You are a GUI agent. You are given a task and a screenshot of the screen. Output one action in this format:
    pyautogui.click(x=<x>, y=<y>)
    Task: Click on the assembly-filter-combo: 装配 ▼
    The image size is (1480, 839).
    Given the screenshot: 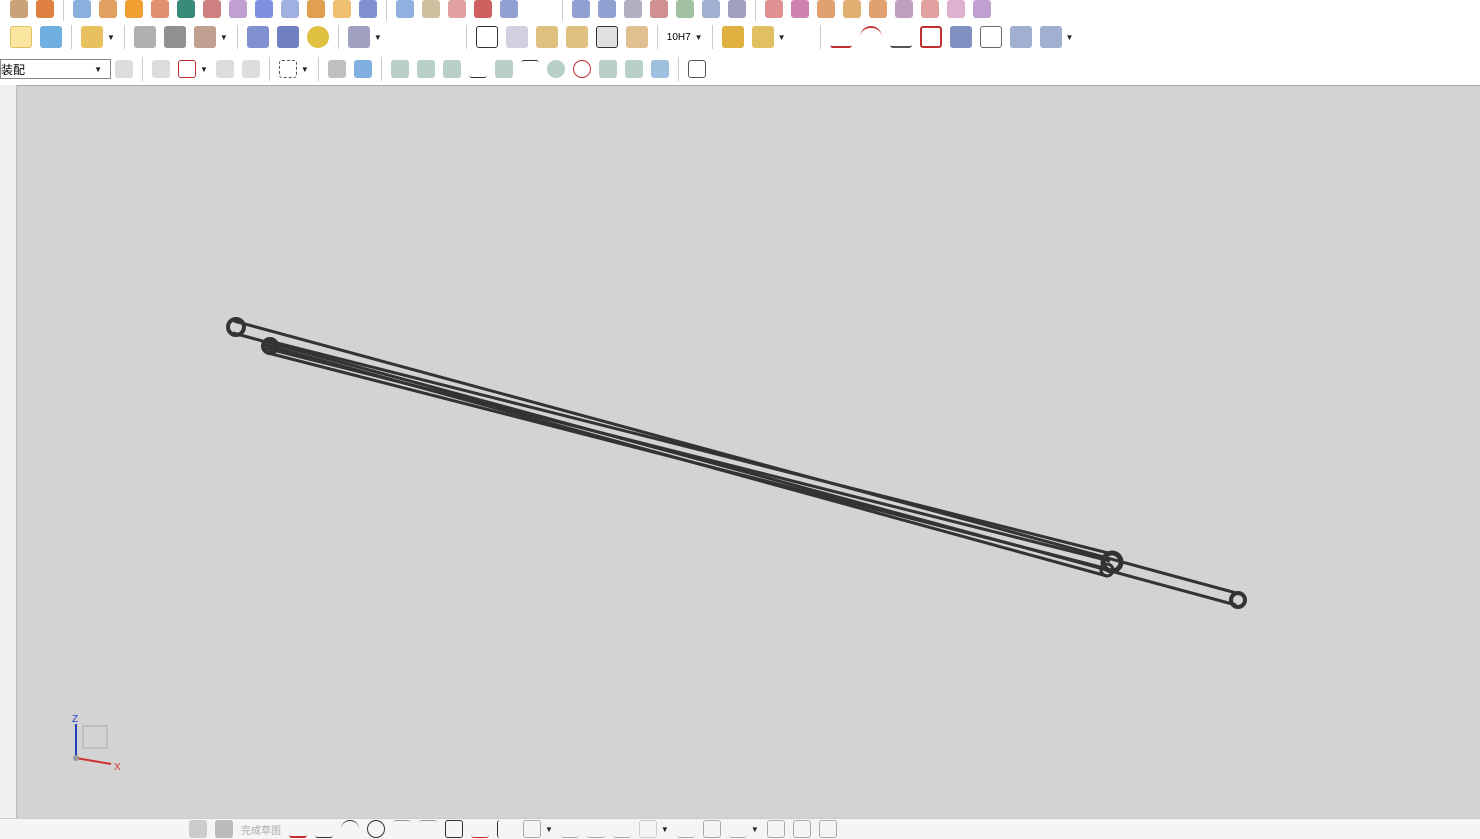 What is the action you would take?
    pyautogui.click(x=55, y=69)
    